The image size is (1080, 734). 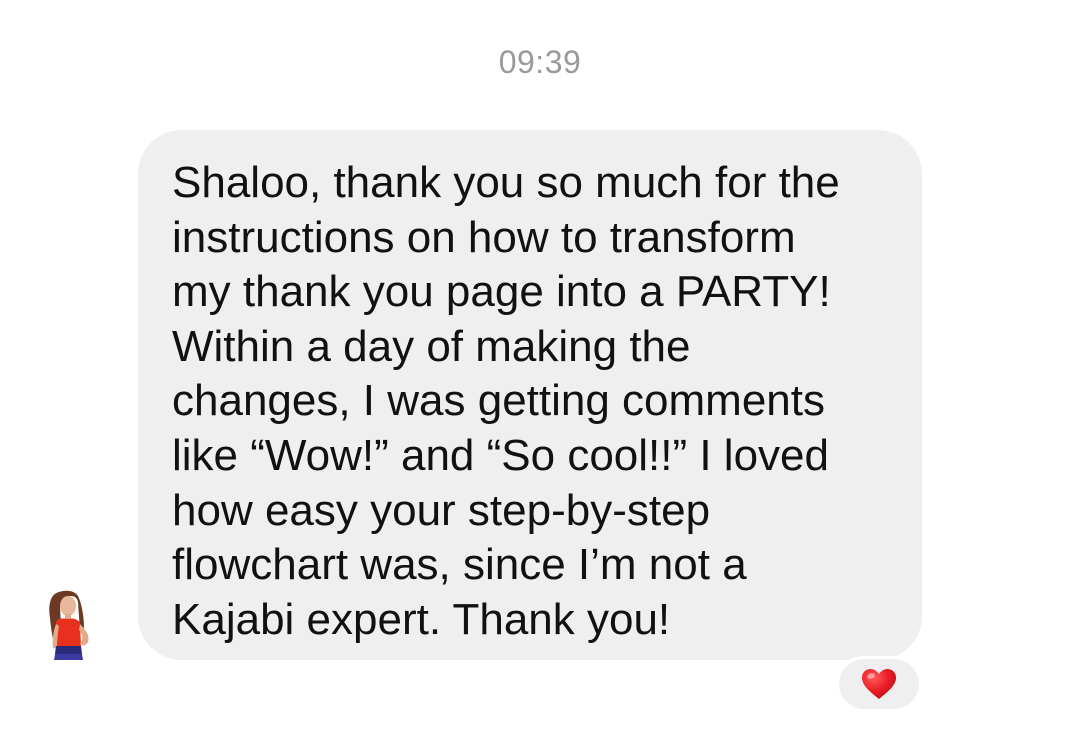 I want to click on heart-icon, so click(x=879, y=684).